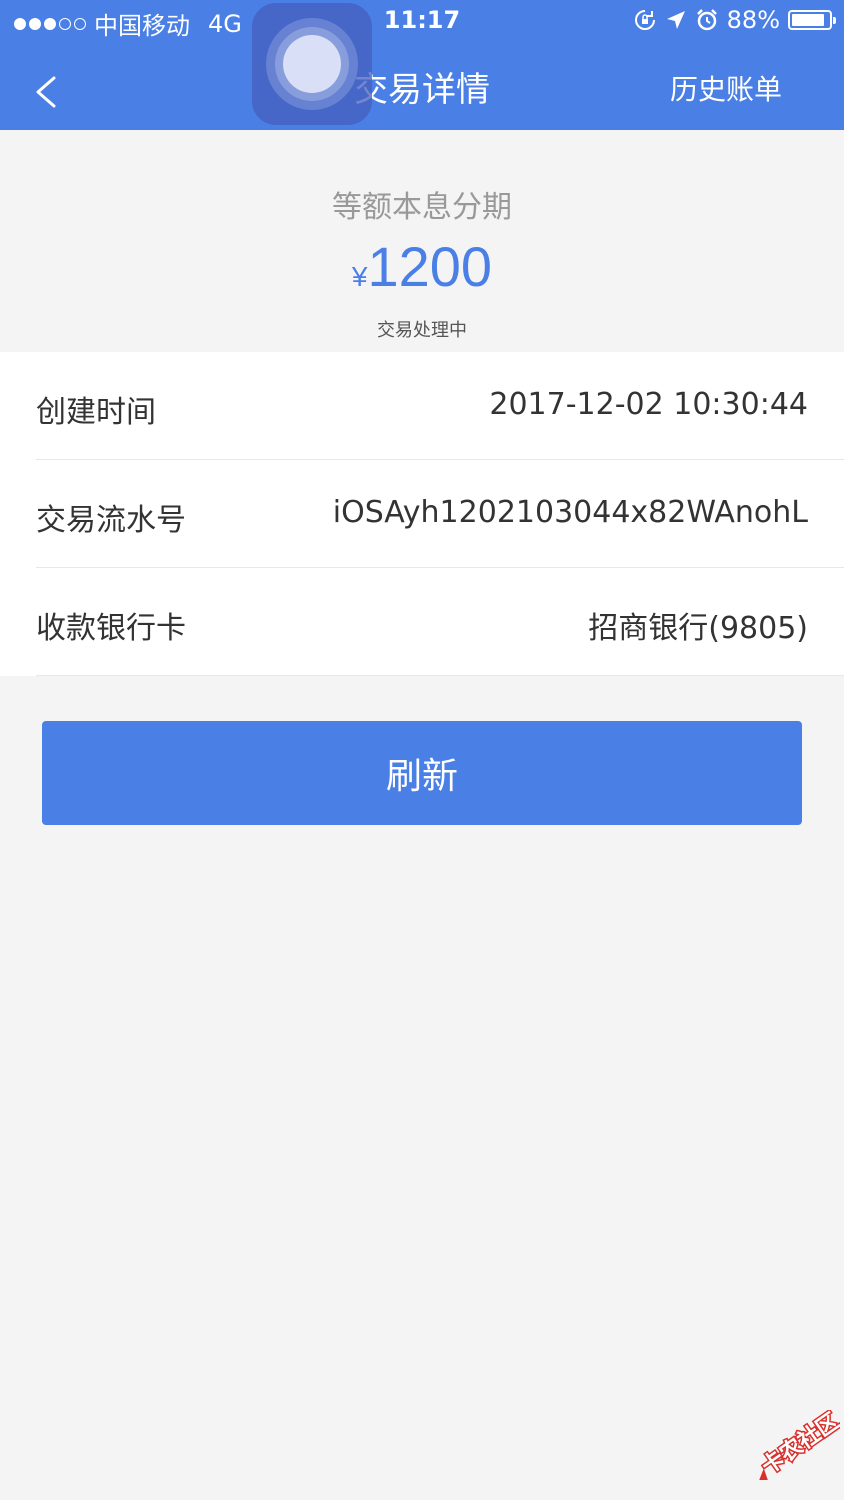 The width and height of the screenshot is (844, 1500). Describe the element at coordinates (422, 22) in the screenshot. I see `status-bar: 中国移动 4G 11:17 88%` at that location.